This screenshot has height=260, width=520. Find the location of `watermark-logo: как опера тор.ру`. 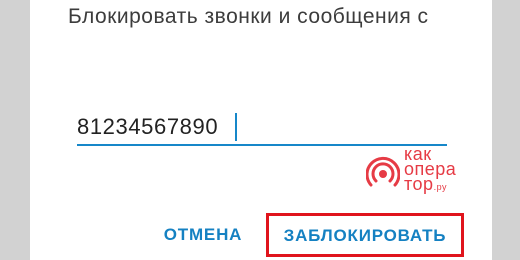

watermark-logo: как опера тор.ру is located at coordinates (411, 175).